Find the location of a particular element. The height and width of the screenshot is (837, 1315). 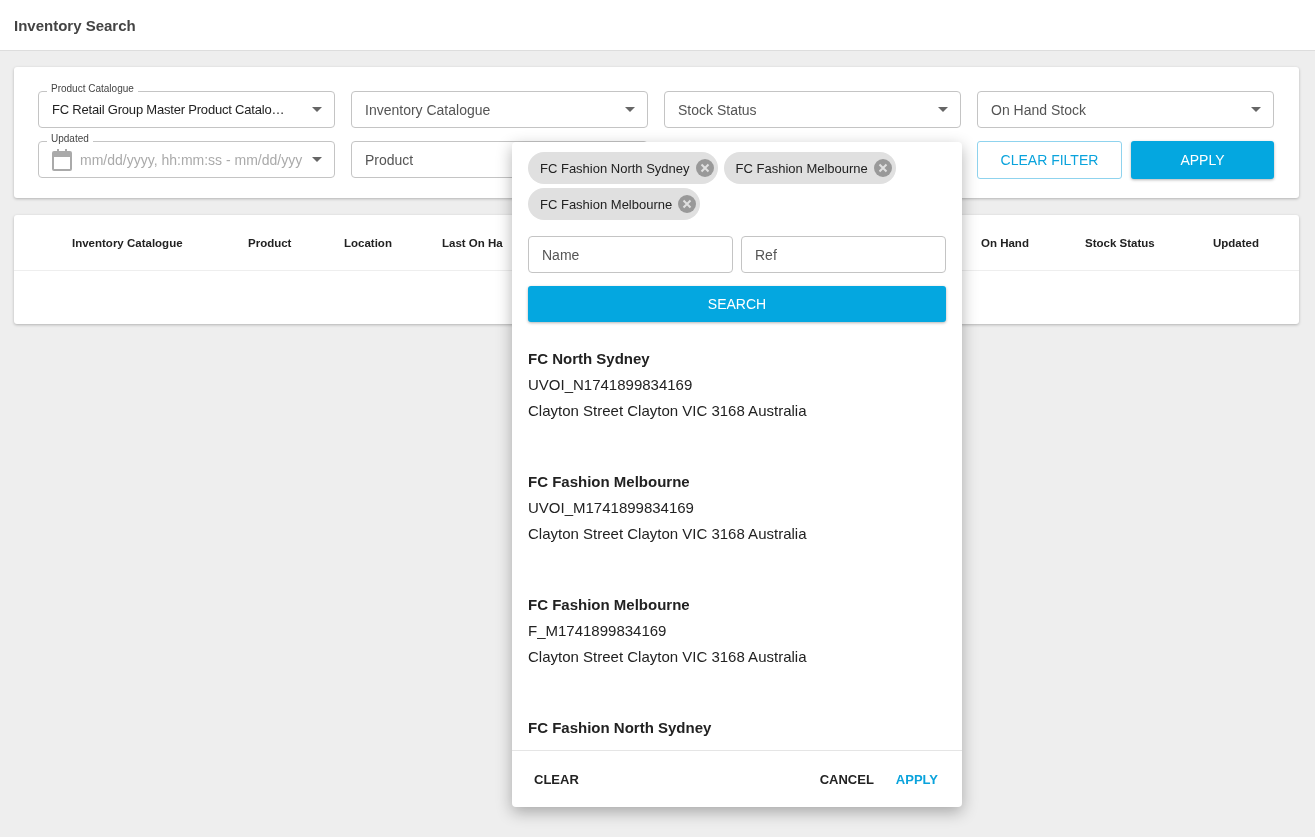

location-ref: F_M1741899834169 is located at coordinates (598, 630).